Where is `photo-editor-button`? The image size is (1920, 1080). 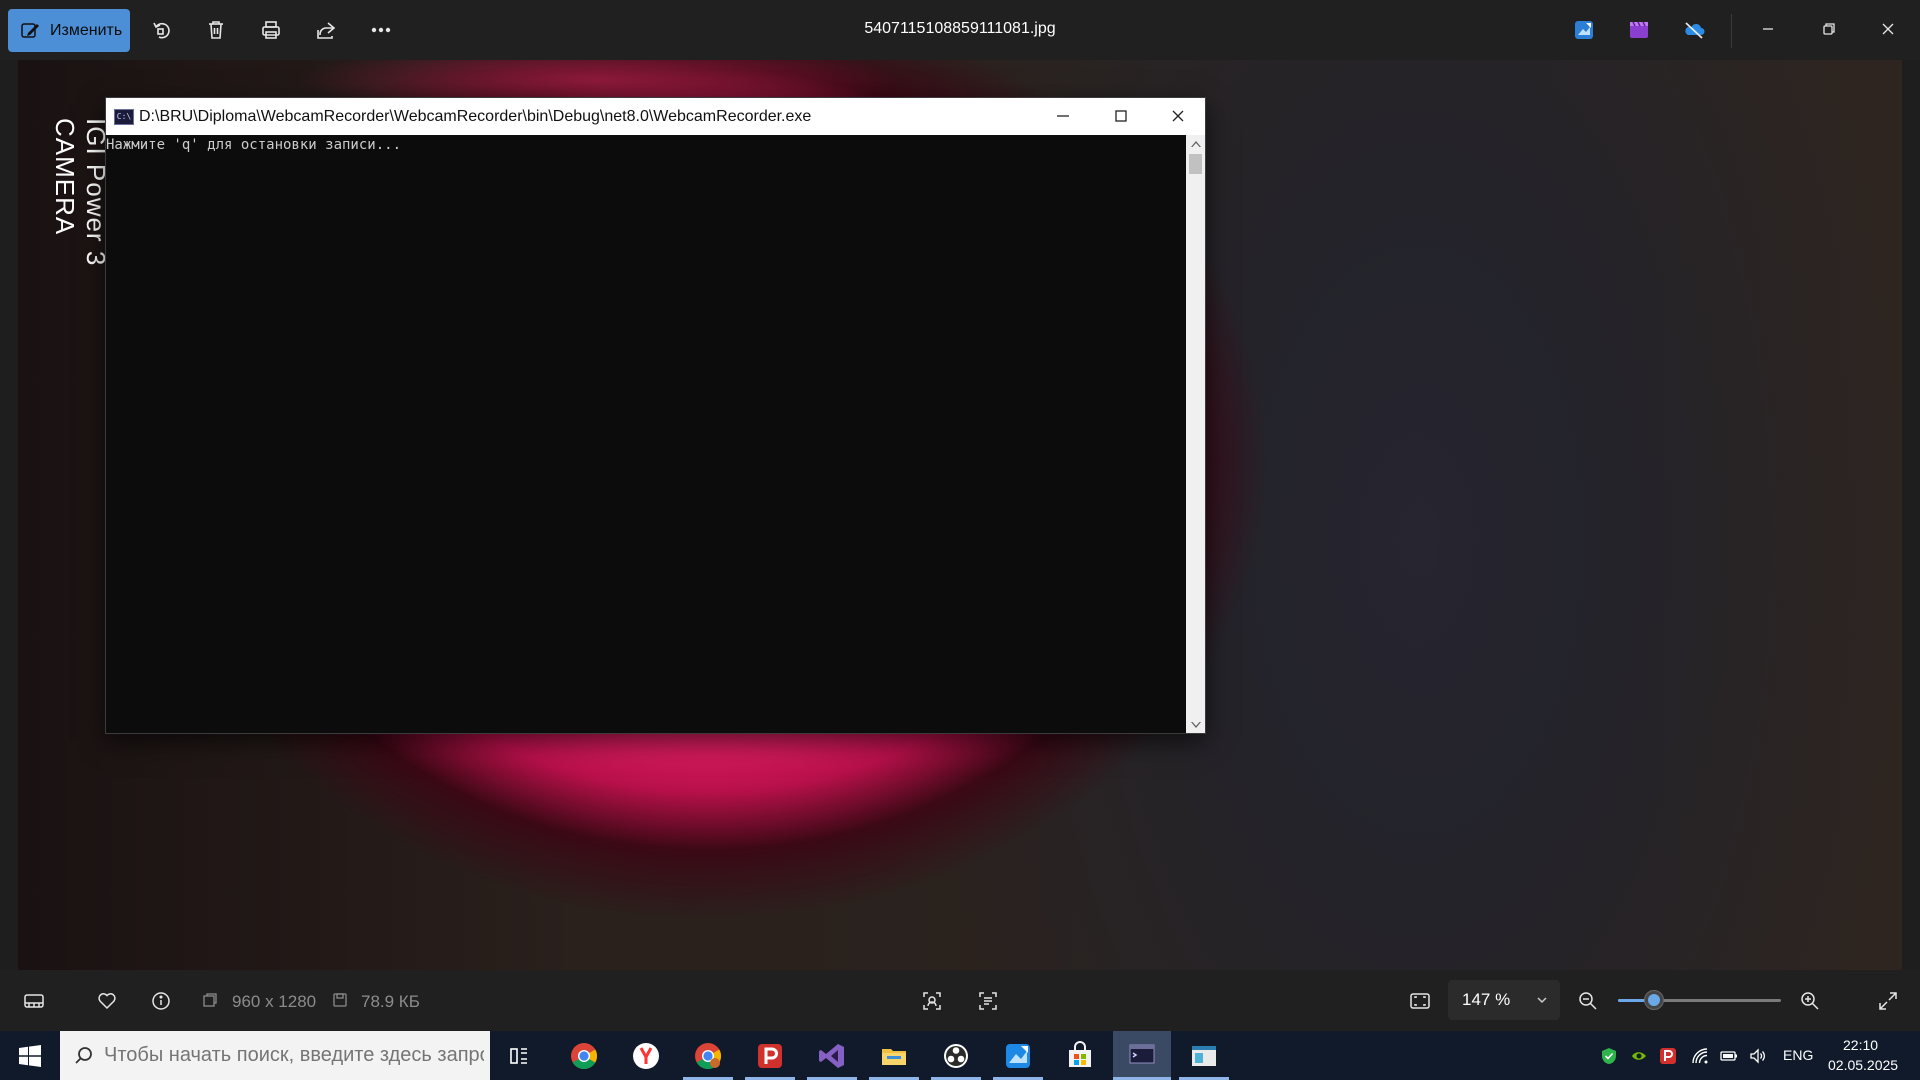 photo-editor-button is located at coordinates (1584, 30).